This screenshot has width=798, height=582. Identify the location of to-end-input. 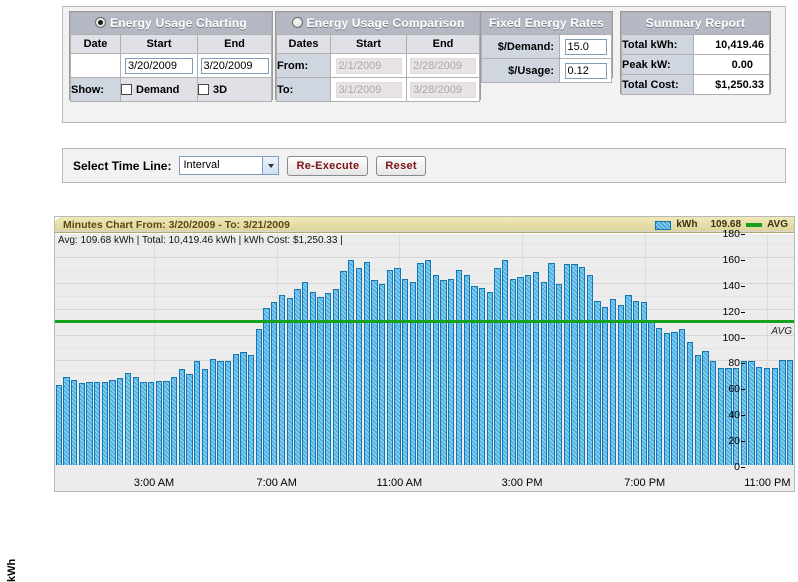
(443, 89).